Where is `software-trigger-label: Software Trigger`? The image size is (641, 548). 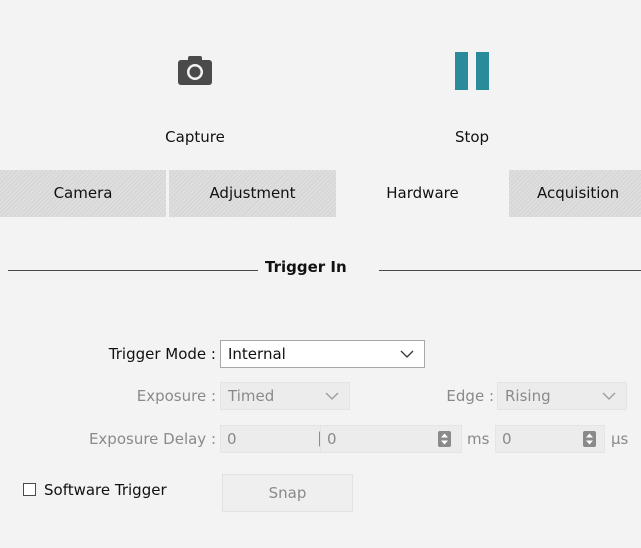
software-trigger-label: Software Trigger is located at coordinates (105, 490).